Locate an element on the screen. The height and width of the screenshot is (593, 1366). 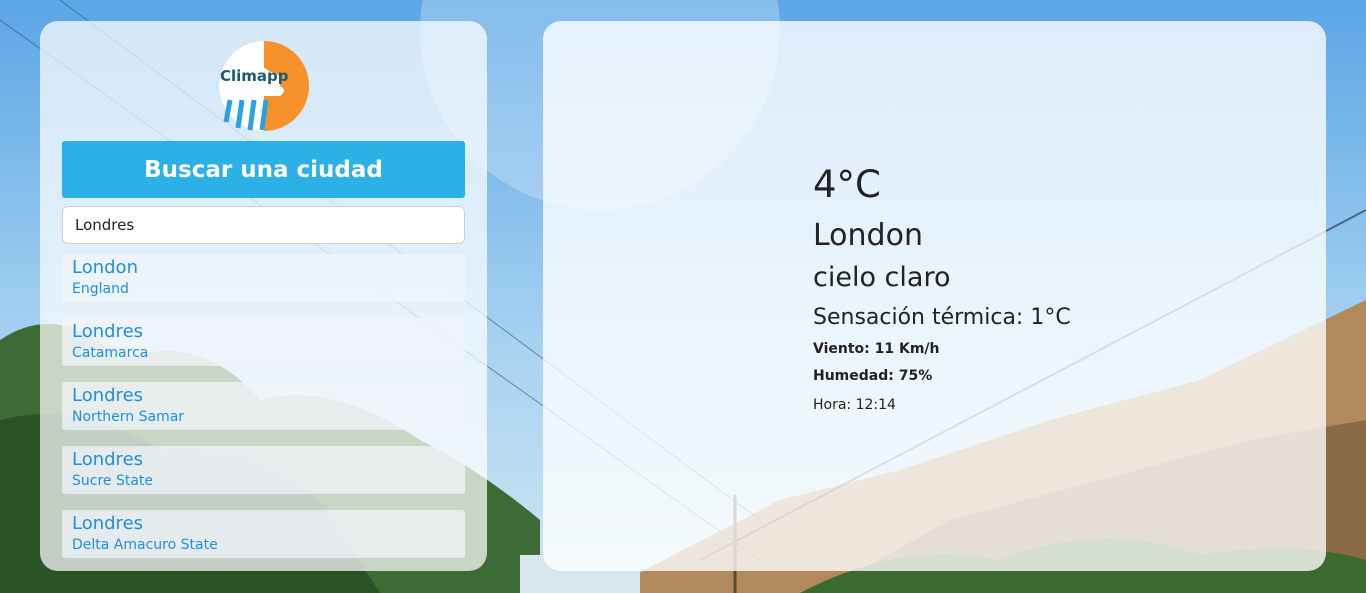
logo-text: Climapp is located at coordinates (254, 76).